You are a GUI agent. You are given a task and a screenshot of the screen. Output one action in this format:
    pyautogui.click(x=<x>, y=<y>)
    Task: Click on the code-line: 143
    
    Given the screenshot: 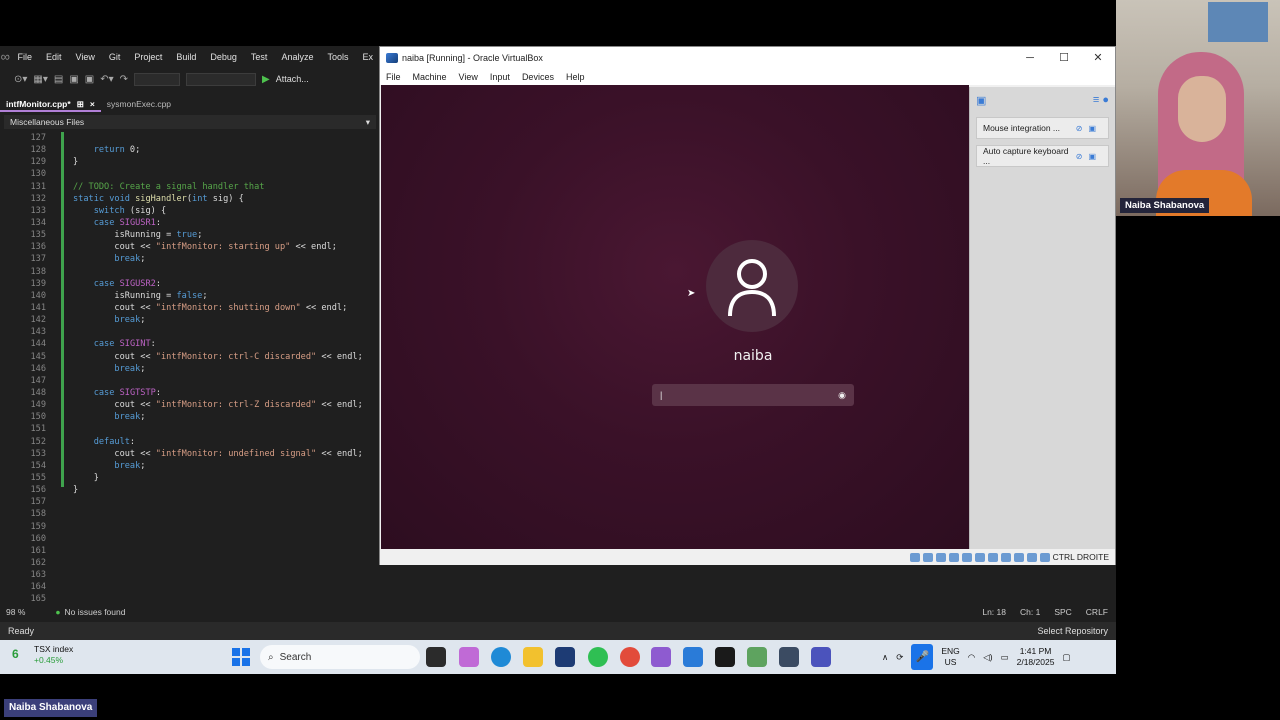 What is the action you would take?
    pyautogui.click(x=190, y=332)
    